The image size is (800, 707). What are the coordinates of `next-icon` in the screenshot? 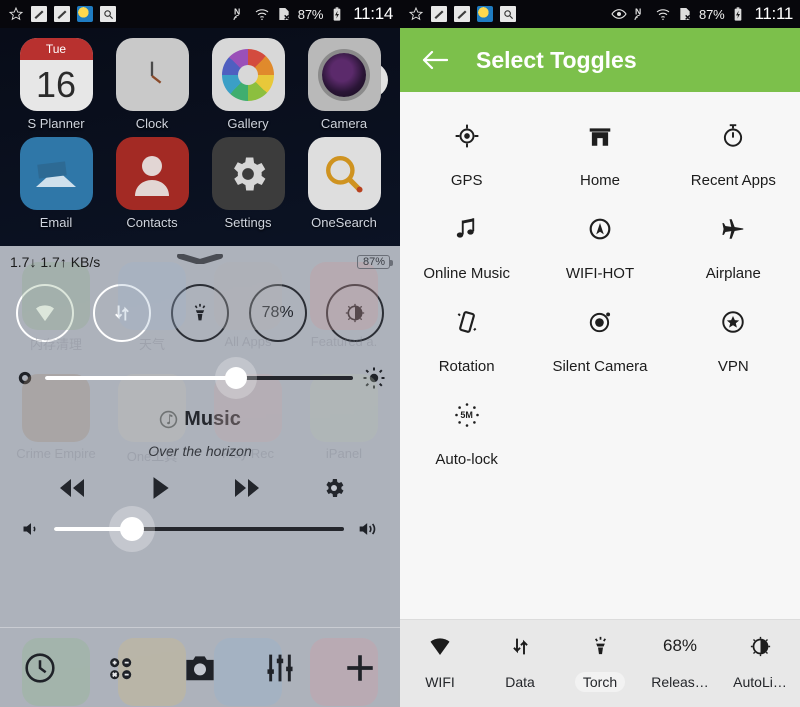 It's located at (247, 488).